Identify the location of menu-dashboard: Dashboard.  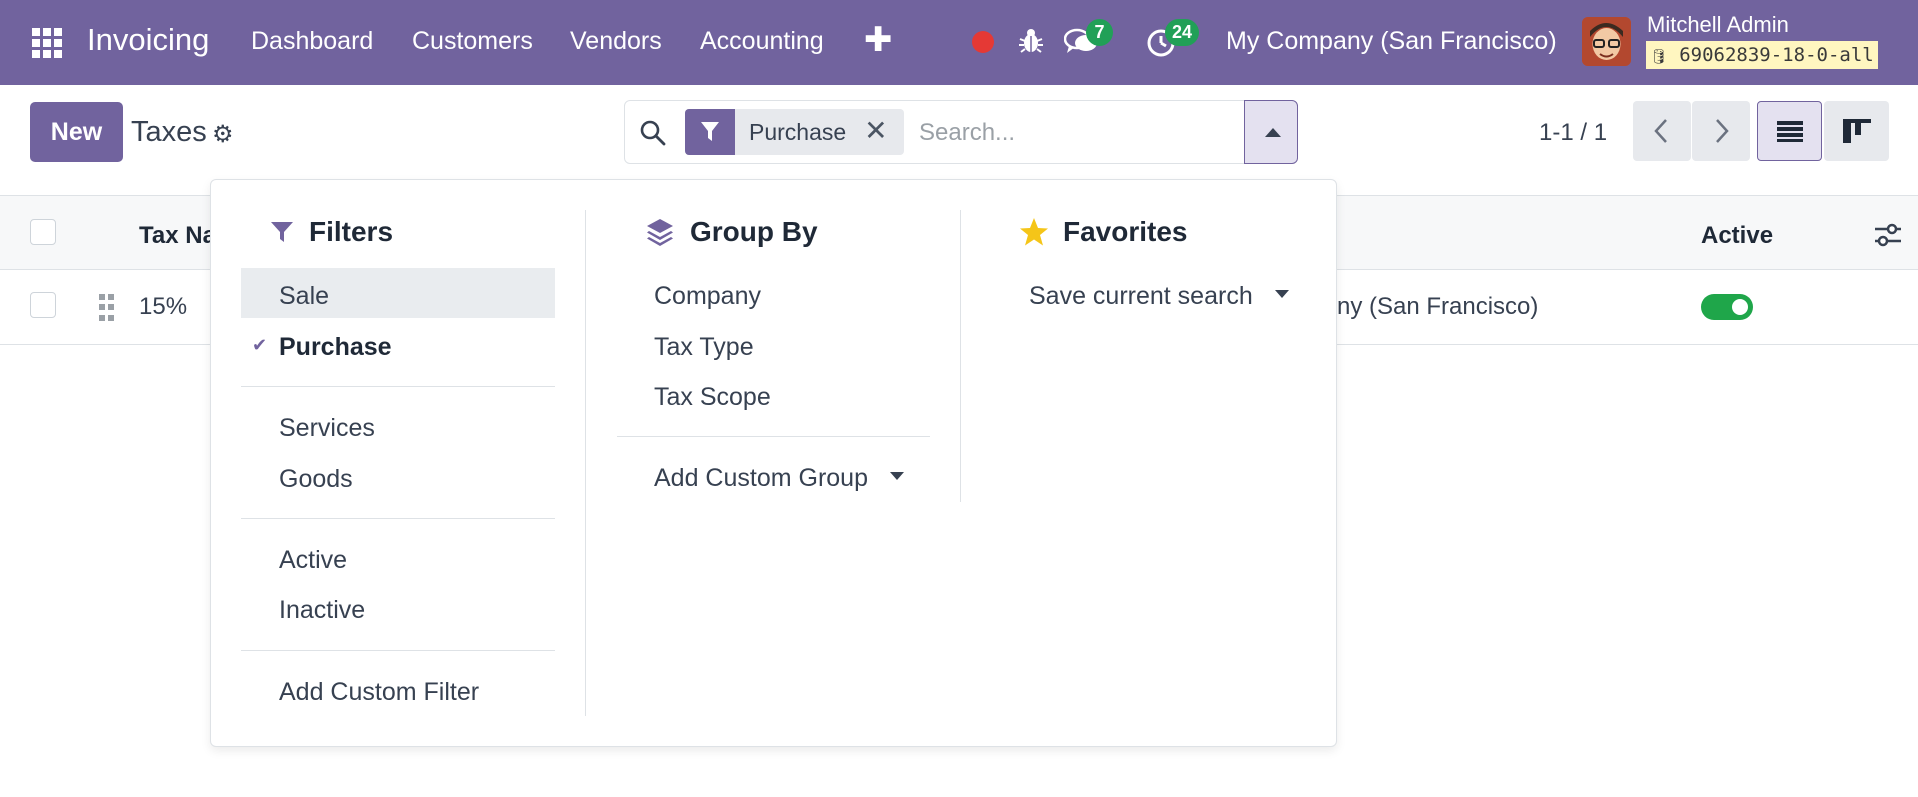
(312, 41).